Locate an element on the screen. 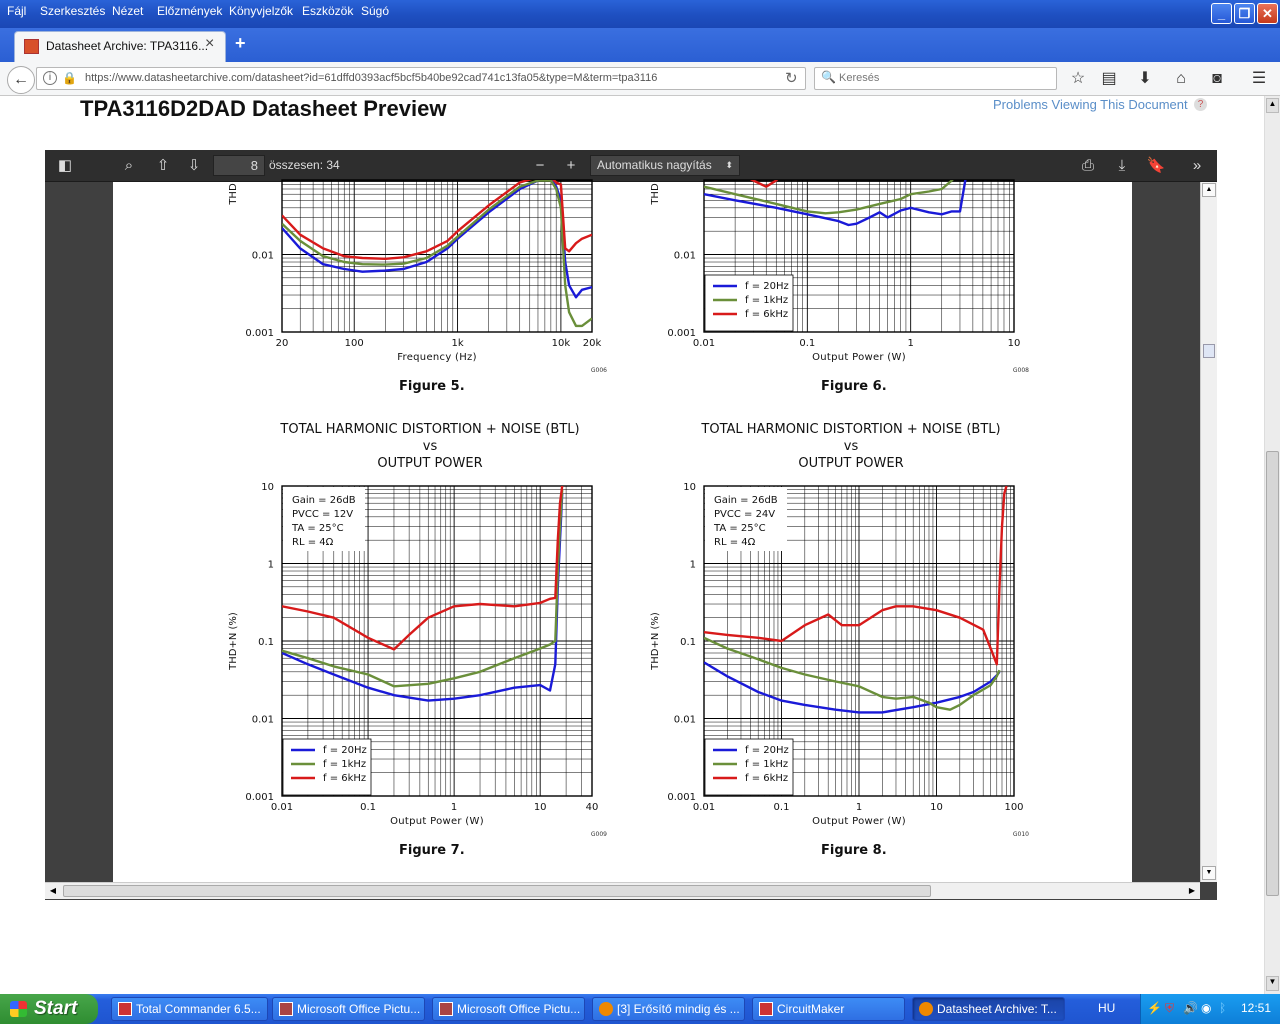 This screenshot has height=1024, width=1280. firefox-icon is located at coordinates (606, 1009).